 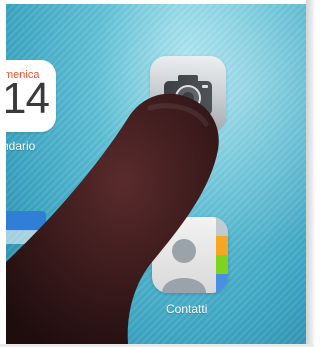 I want to click on camera-icon, so click(x=188, y=95).